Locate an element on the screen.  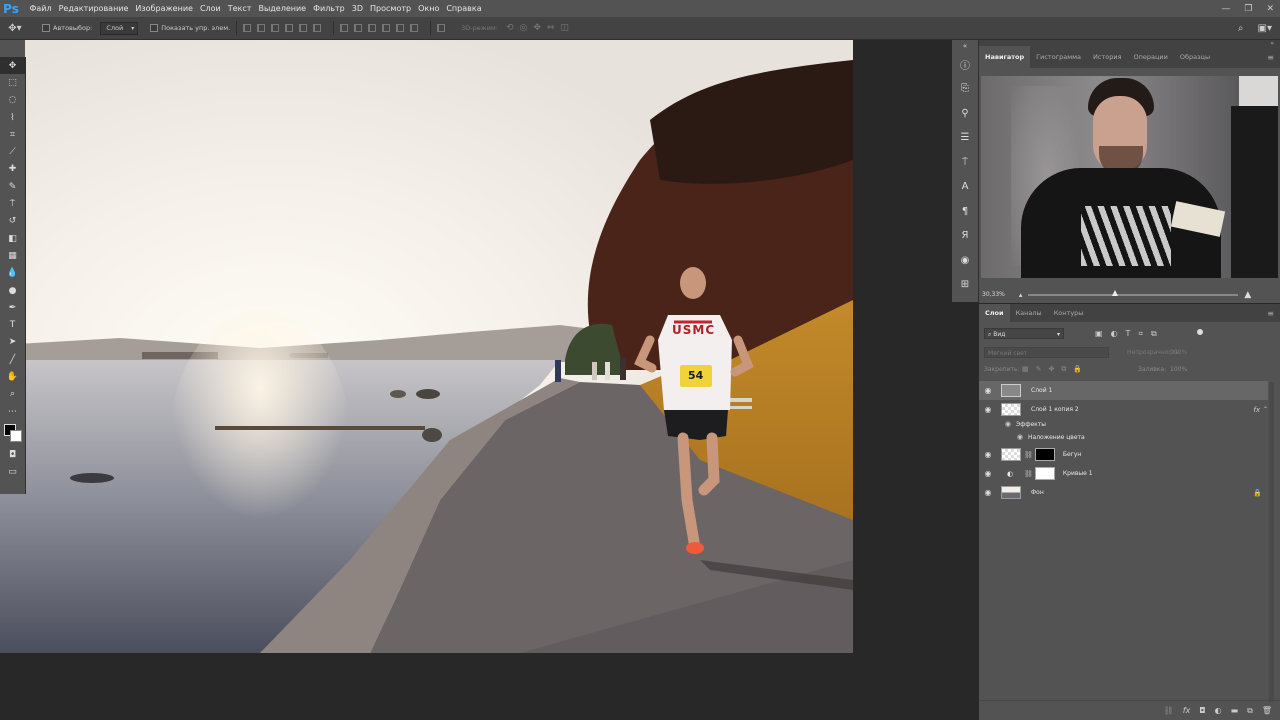
screen-mode-icon: ▭ is located at coordinates (12, 472).